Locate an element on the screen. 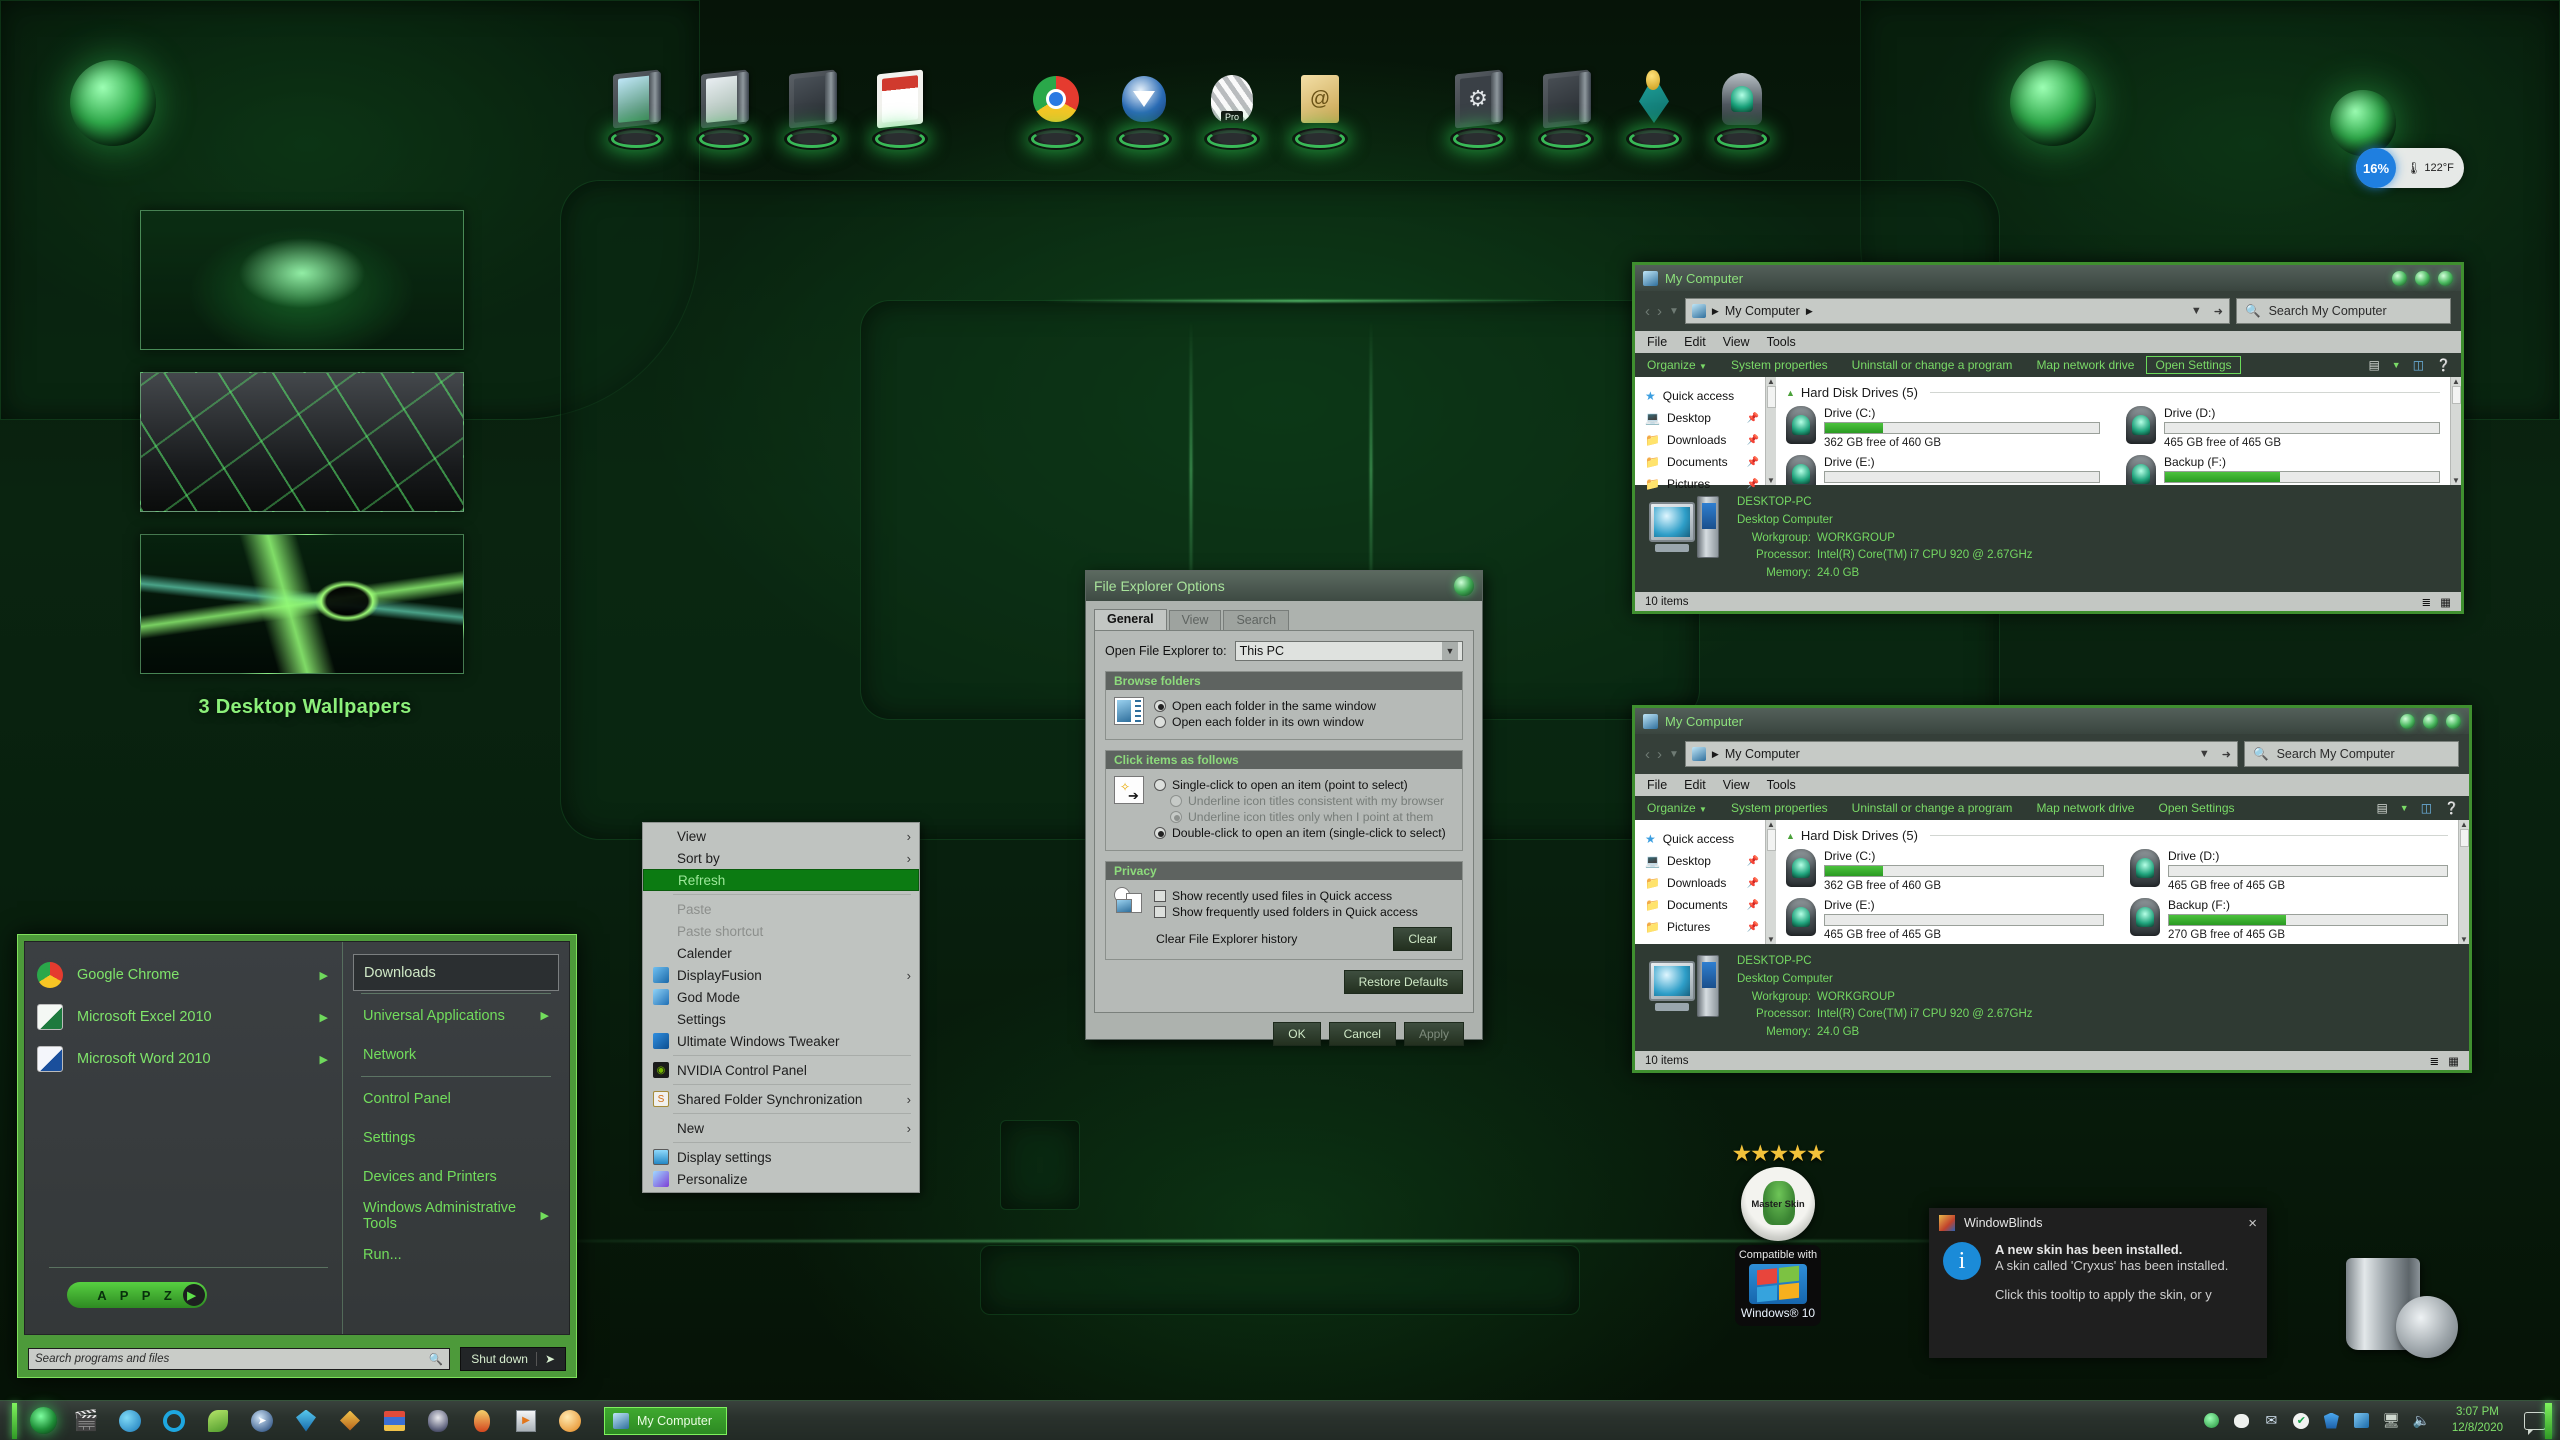 The image size is (2560, 1440). menu-view: View is located at coordinates (1736, 785).